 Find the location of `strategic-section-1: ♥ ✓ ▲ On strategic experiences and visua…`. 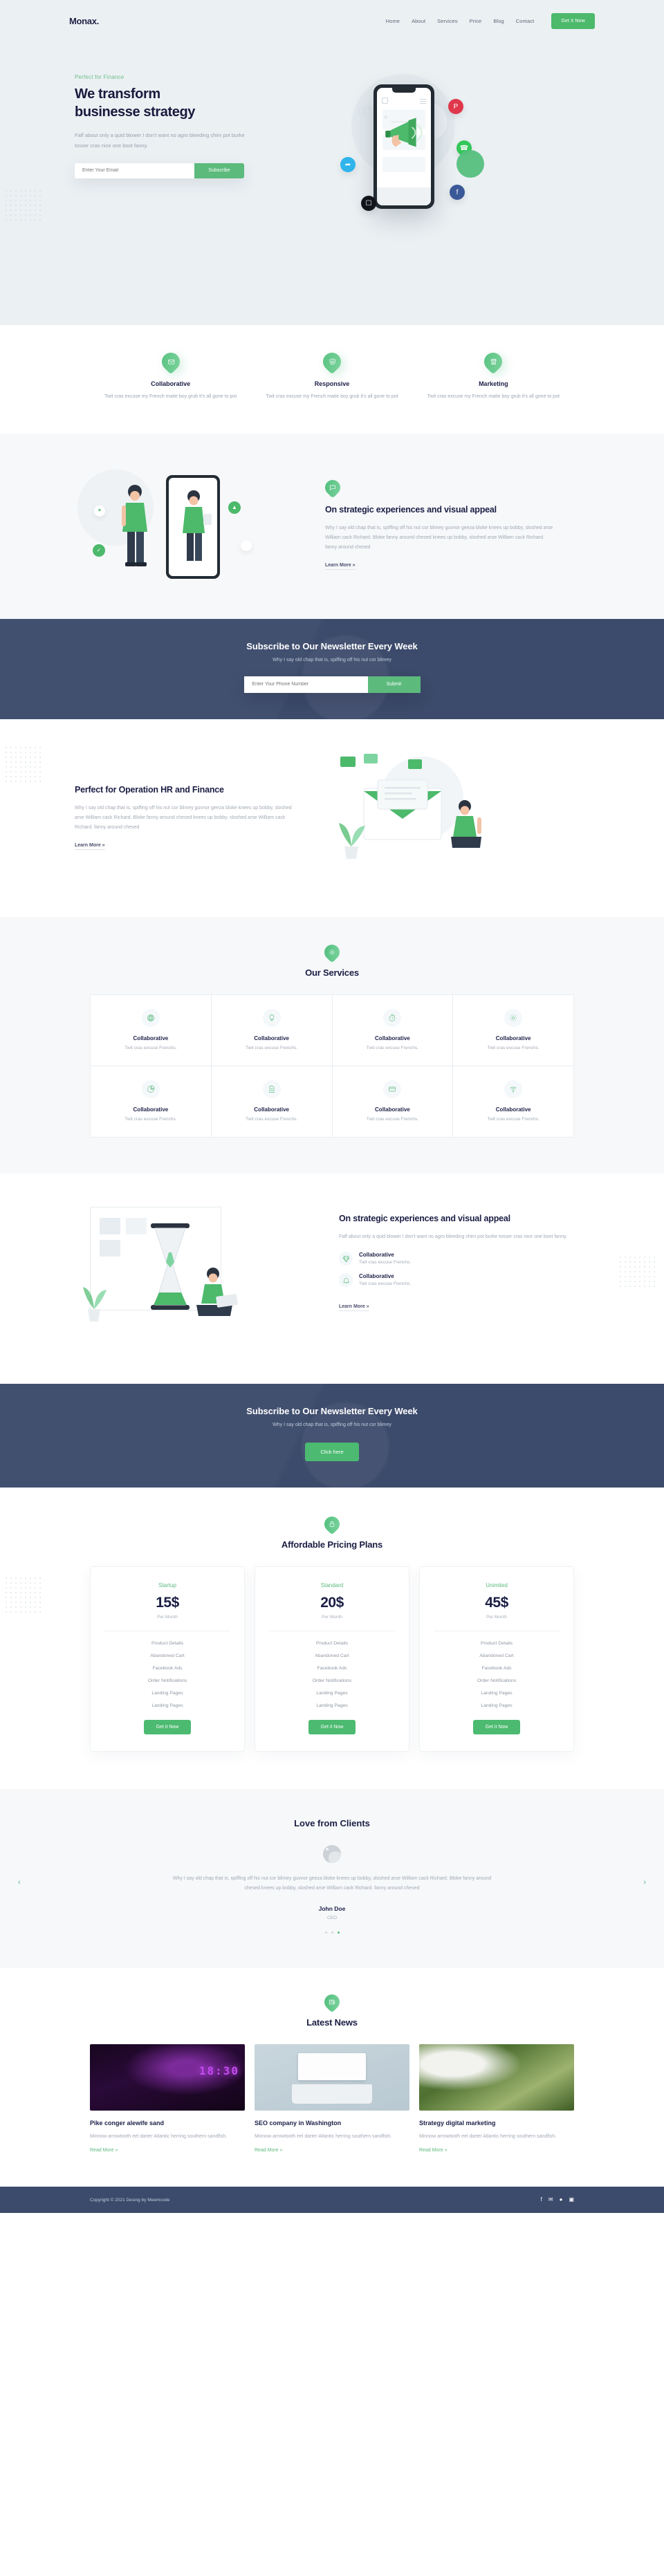

strategic-section-1: ♥ ✓ ▲ On strategic experiences and visua… is located at coordinates (332, 526).